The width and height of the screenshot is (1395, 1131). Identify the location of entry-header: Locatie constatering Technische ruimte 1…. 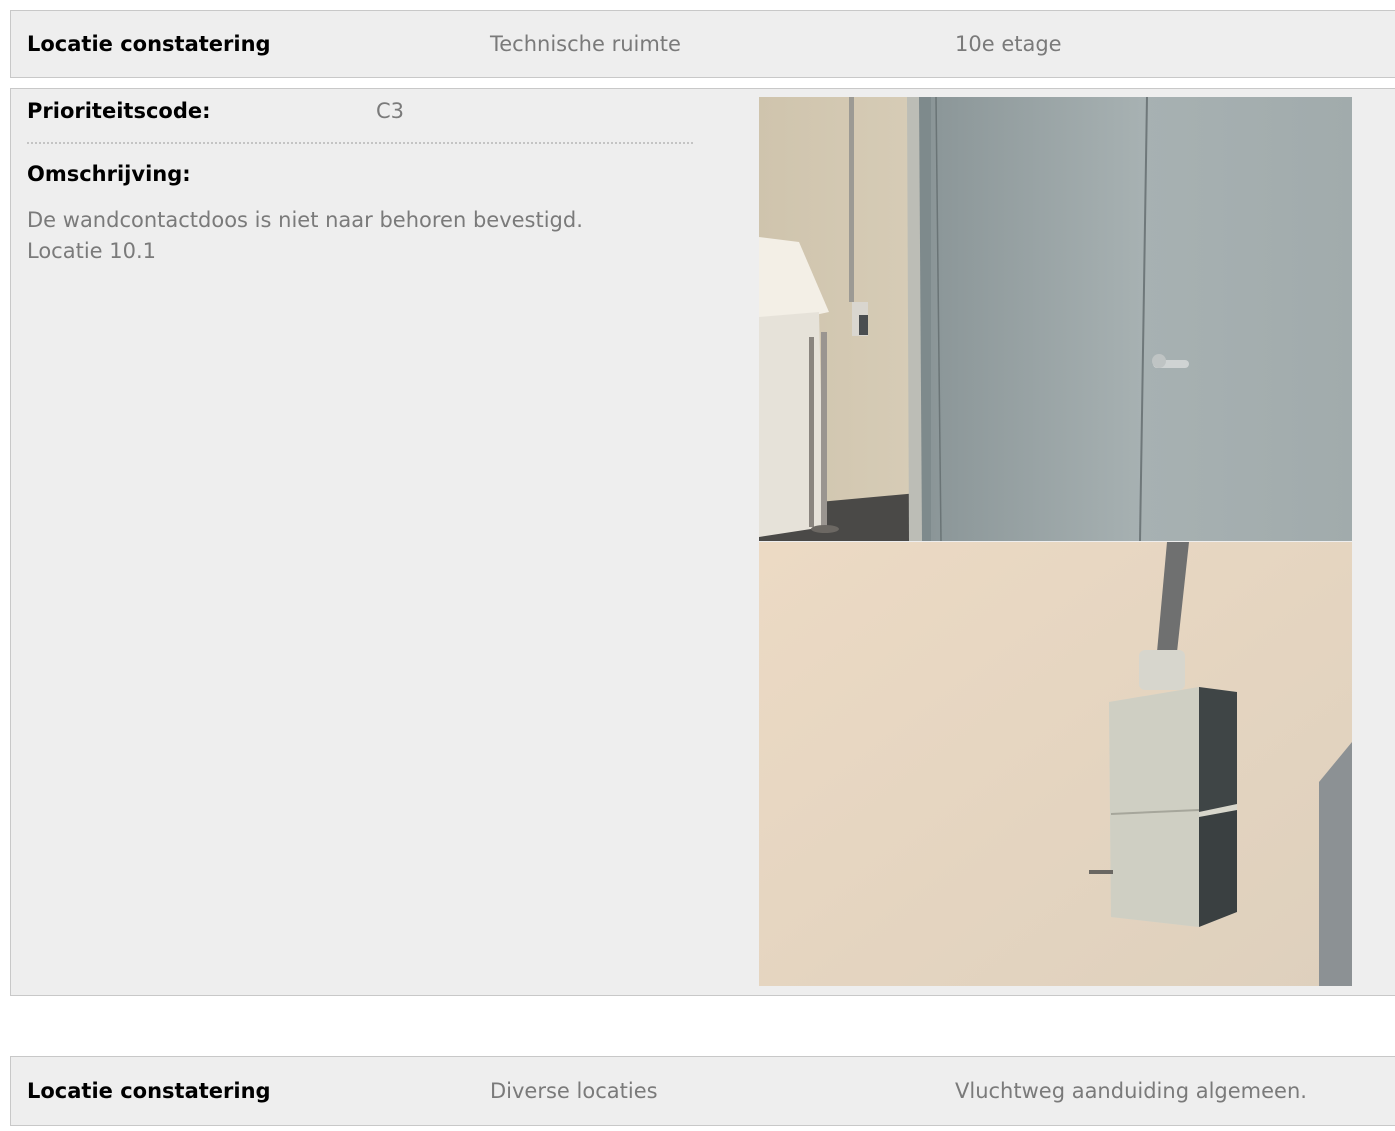
(702, 44).